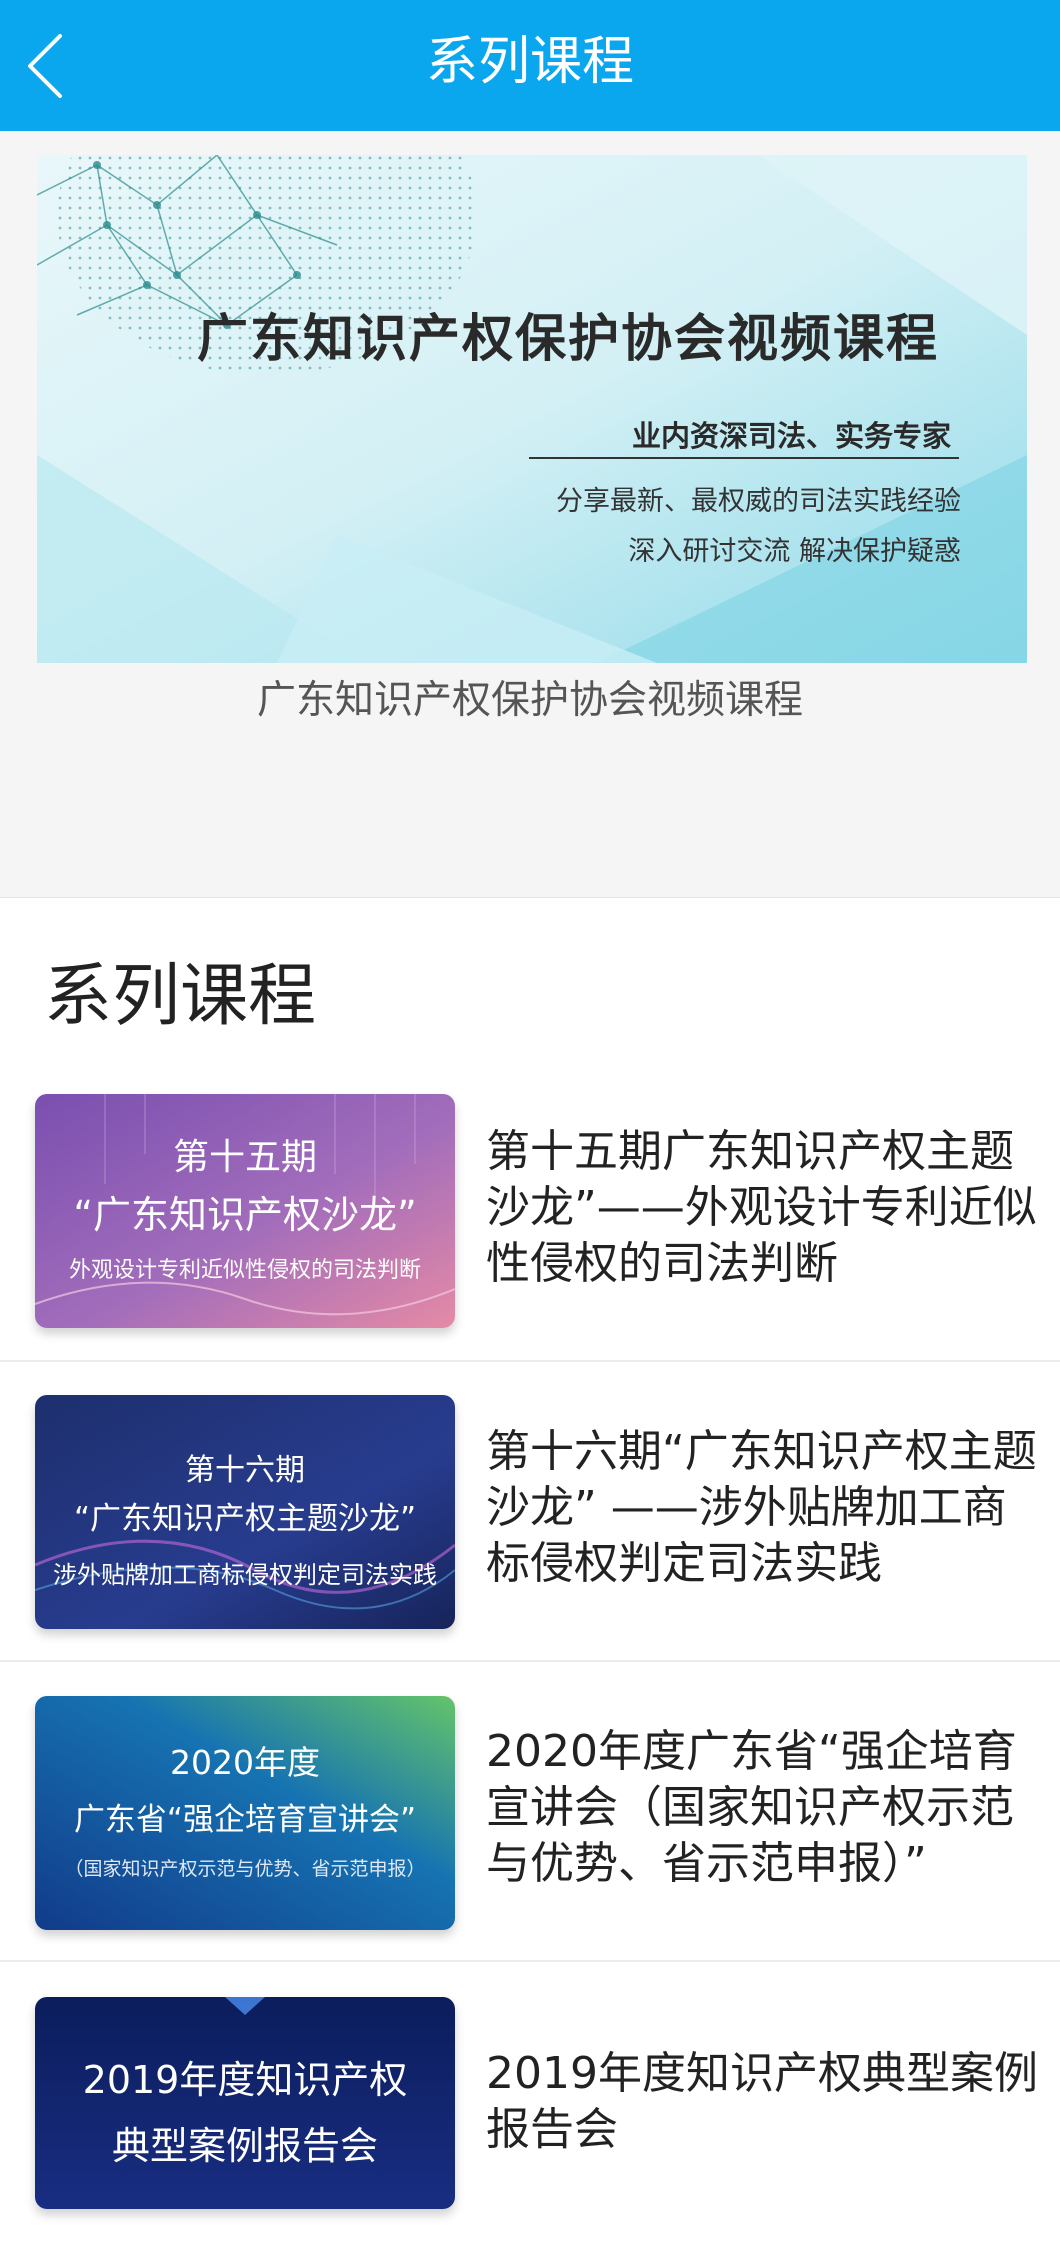 This screenshot has width=1060, height=2243. What do you see at coordinates (744, 458) in the screenshot?
I see `banner-divider` at bounding box center [744, 458].